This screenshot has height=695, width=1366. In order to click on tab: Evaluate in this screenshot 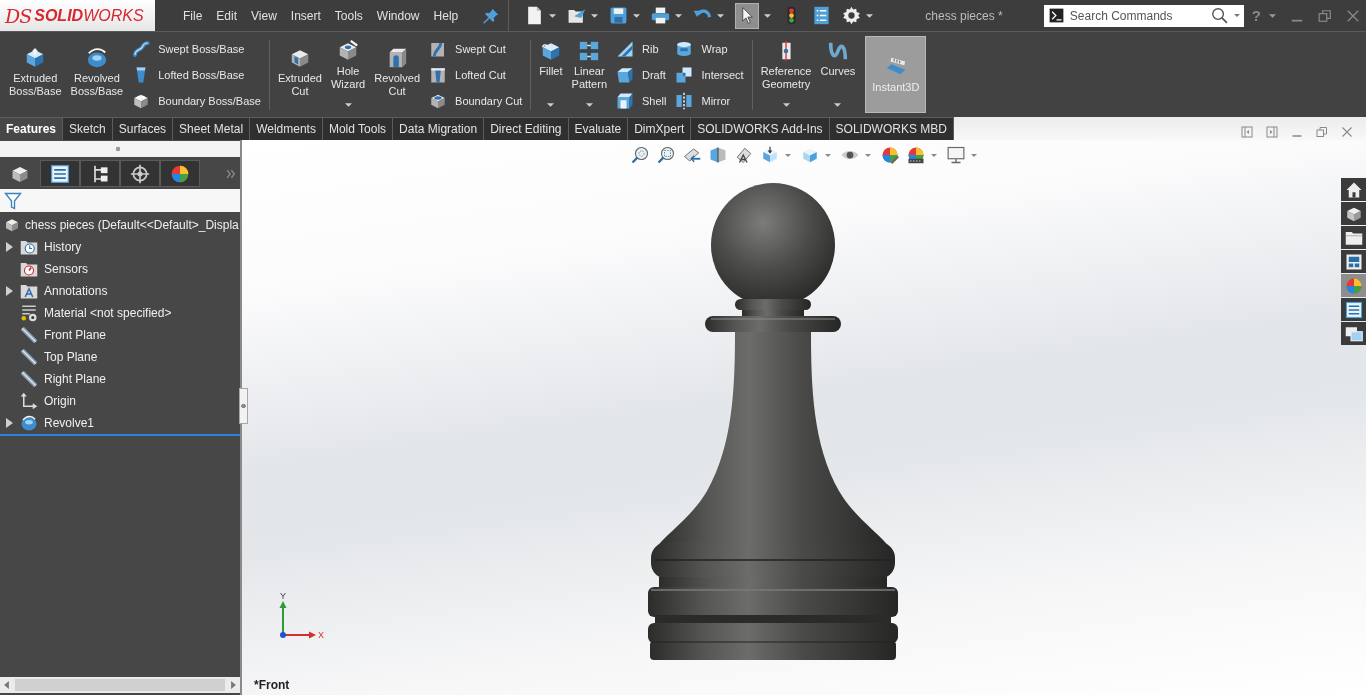, I will do `click(598, 128)`.